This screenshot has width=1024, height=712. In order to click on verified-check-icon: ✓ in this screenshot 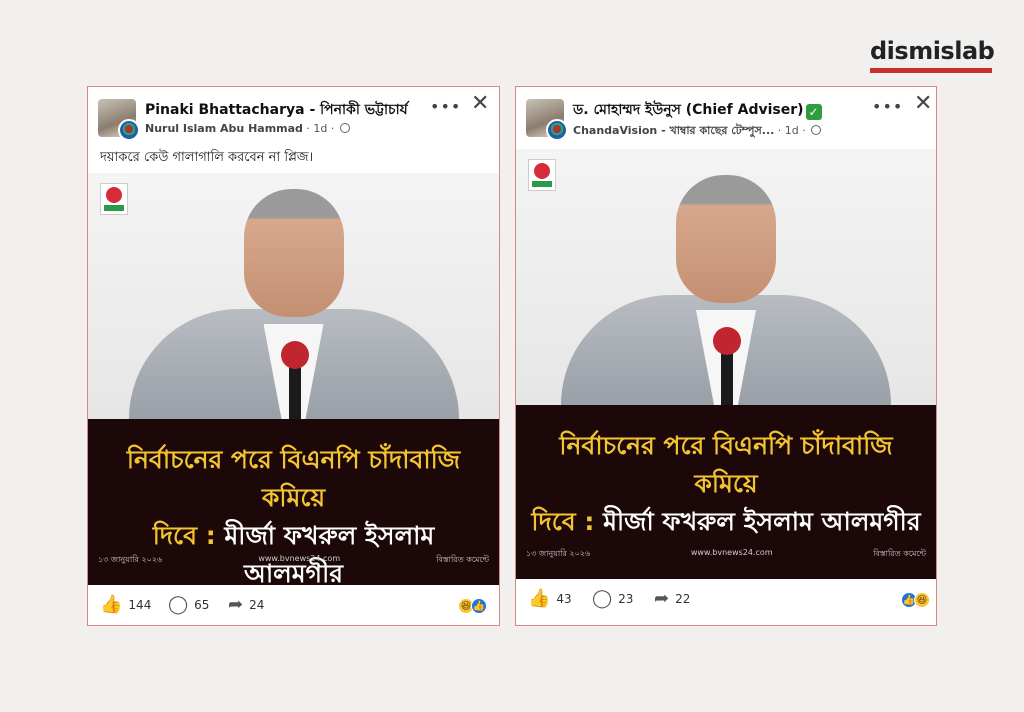, I will do `click(813, 112)`.